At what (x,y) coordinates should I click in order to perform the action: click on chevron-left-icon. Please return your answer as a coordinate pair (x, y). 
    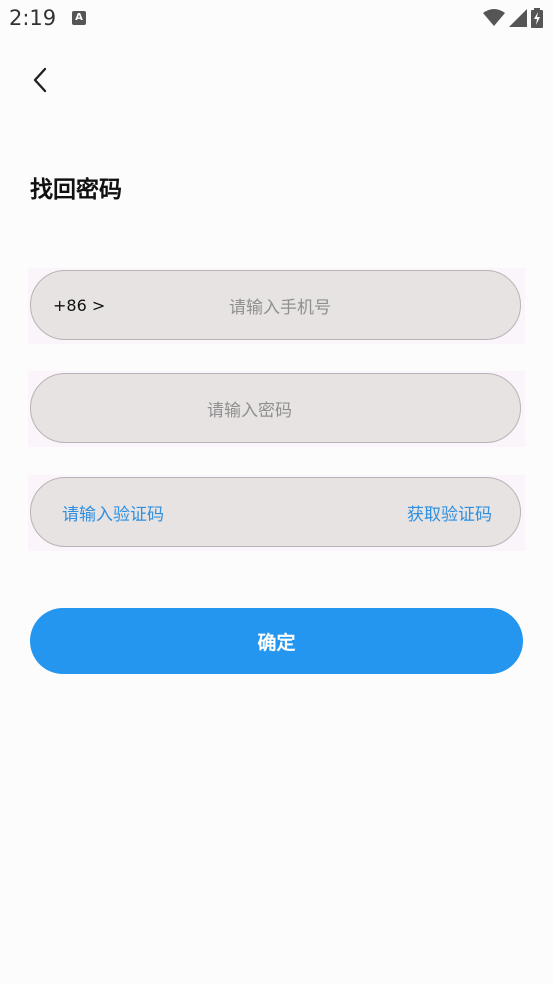
    Looking at the image, I should click on (40, 80).